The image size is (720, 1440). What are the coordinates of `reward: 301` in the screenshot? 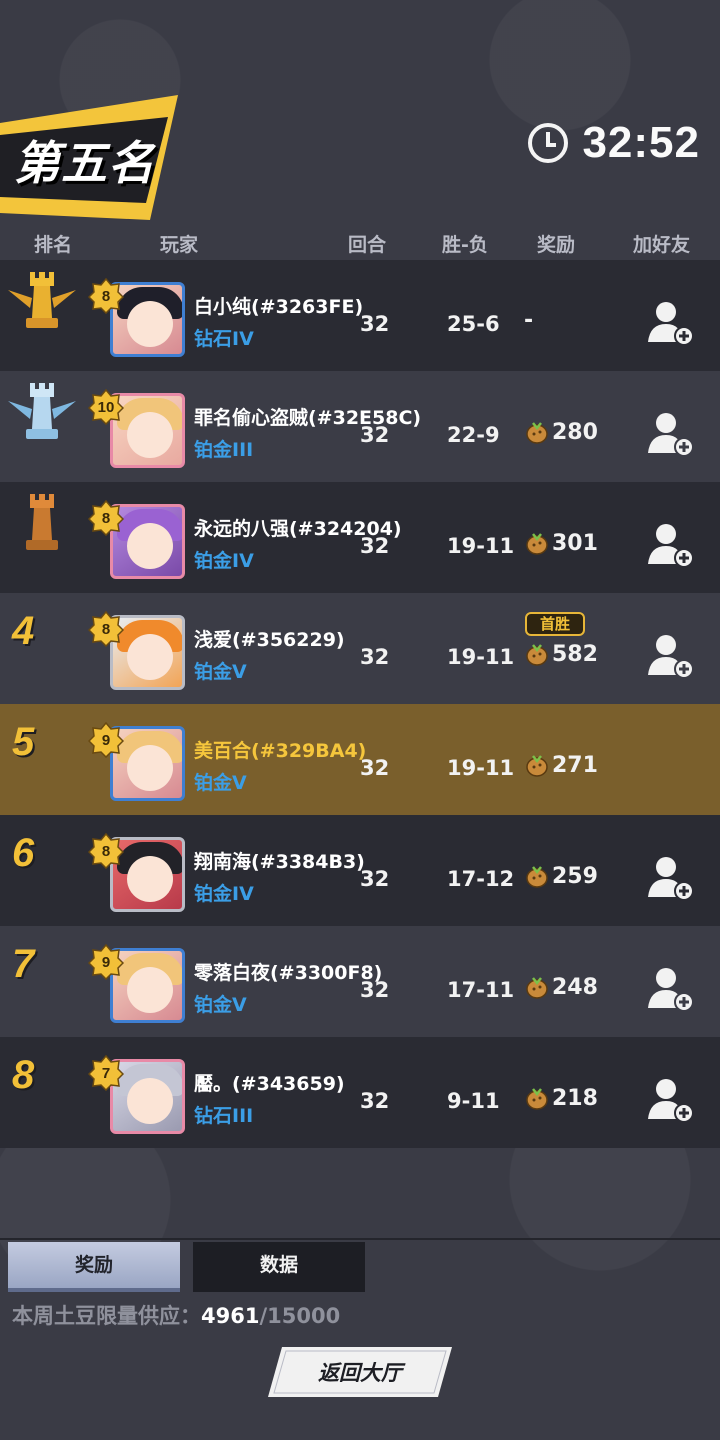 It's located at (561, 543).